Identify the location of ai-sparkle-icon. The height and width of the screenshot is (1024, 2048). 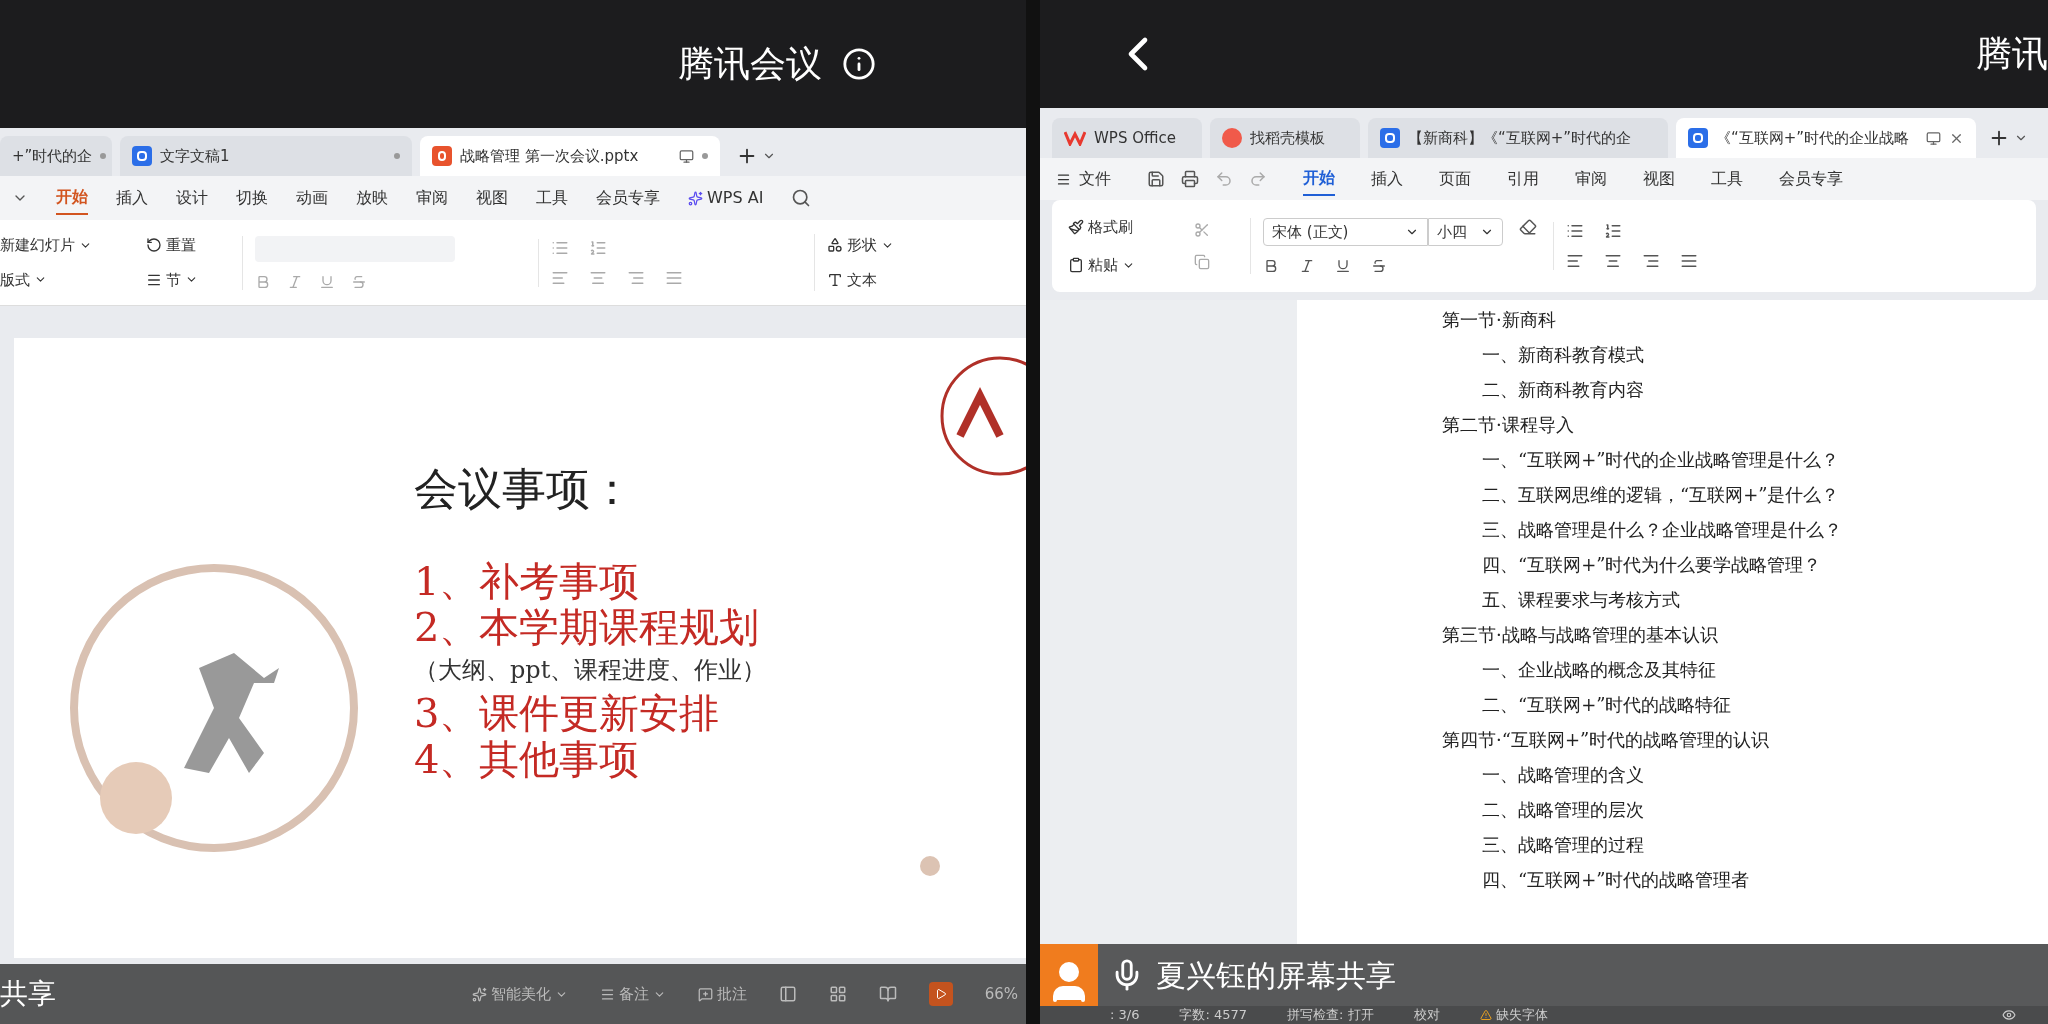
(695, 198).